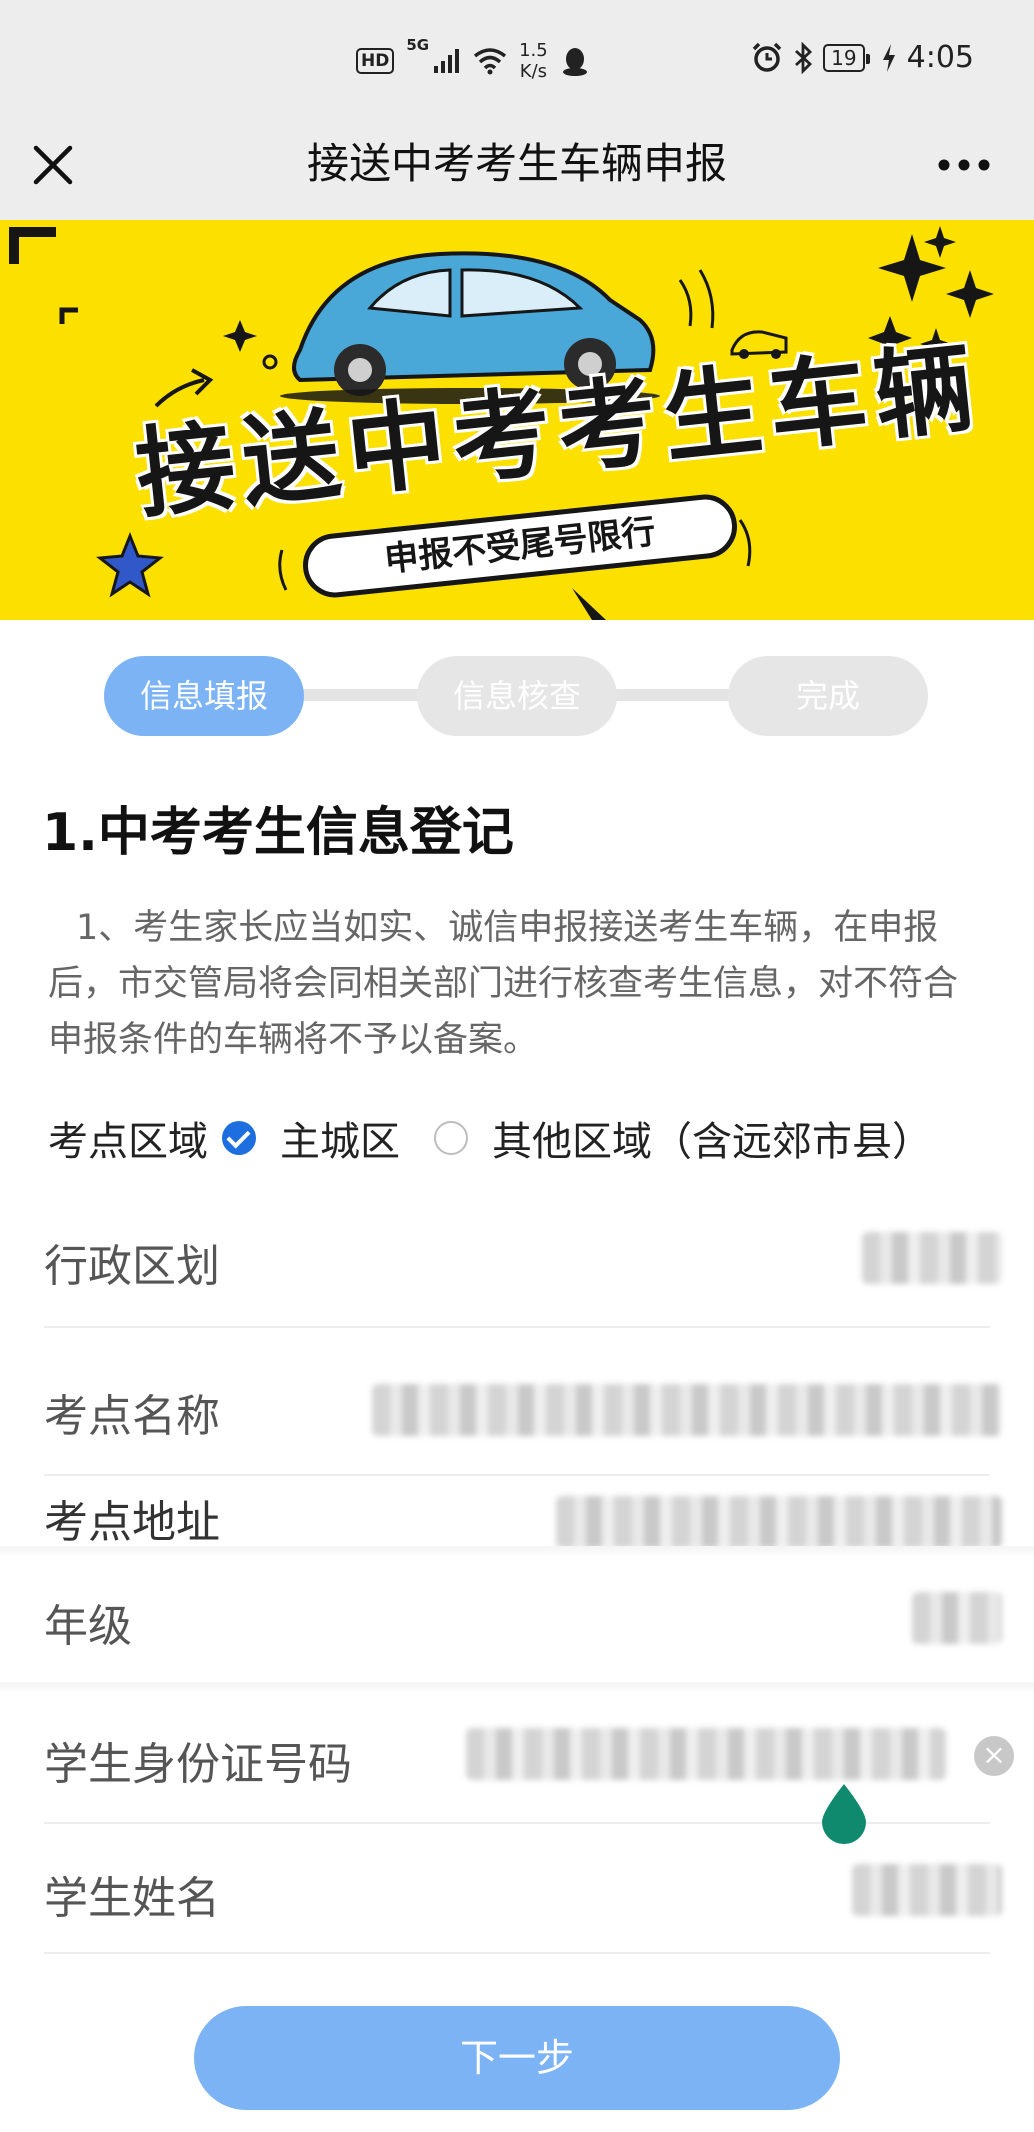  I want to click on field-exam-site-address: 考点地址, so click(523, 1513).